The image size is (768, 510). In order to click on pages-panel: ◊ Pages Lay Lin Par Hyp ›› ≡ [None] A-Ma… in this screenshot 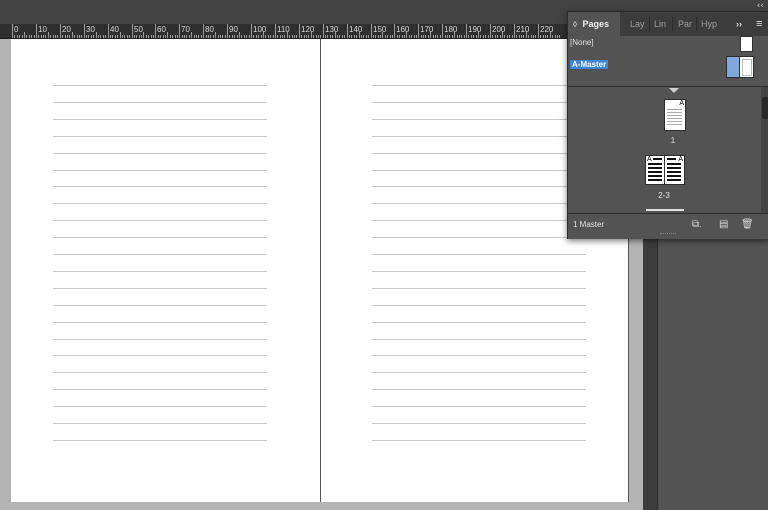, I will do `click(667, 125)`.